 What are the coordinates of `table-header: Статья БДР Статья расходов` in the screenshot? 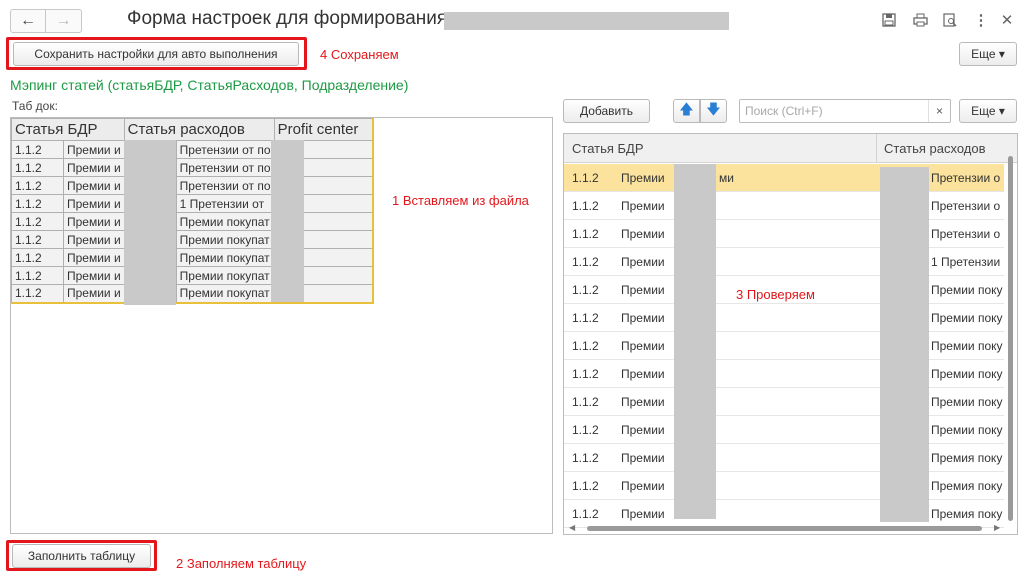 It's located at (790, 148).